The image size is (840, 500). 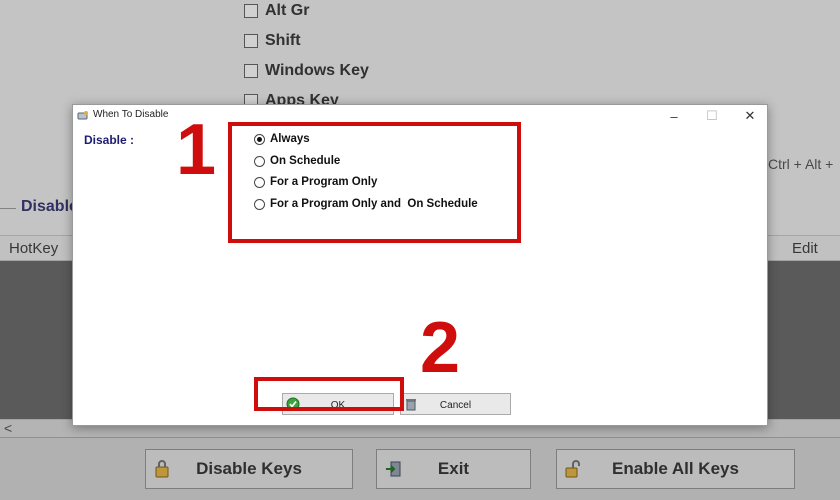 I want to click on annotation-step-1: 1, so click(x=196, y=150).